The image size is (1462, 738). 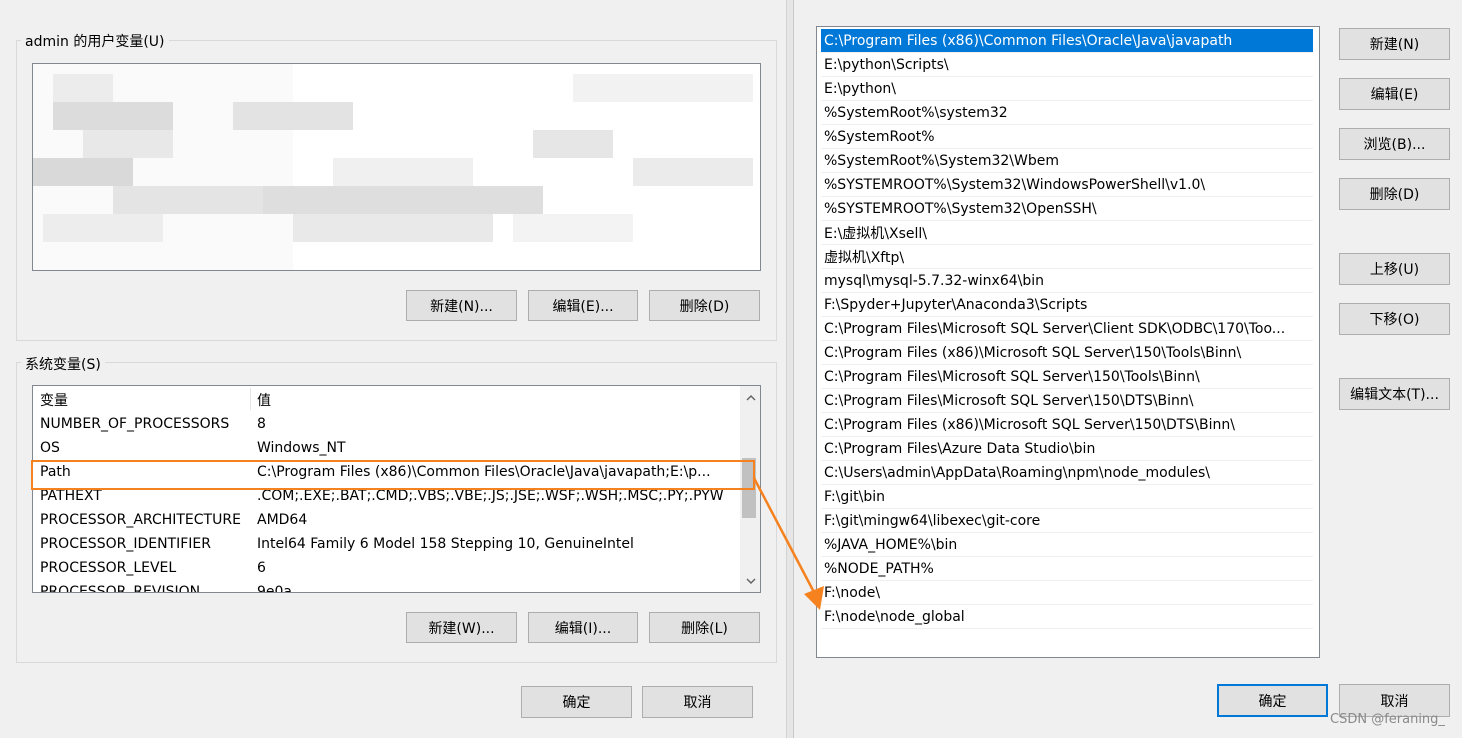 I want to click on user-variables-list: 值, so click(x=396, y=167).